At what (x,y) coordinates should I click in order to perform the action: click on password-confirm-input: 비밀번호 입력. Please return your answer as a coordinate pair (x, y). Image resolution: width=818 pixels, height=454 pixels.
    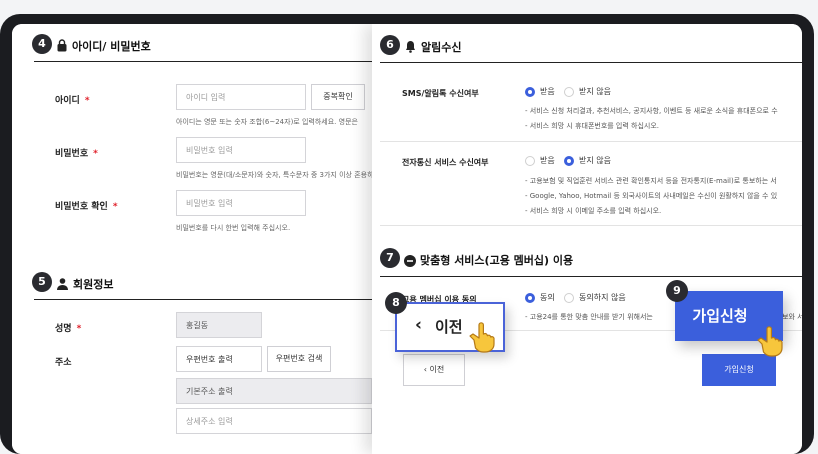
    Looking at the image, I should click on (241, 203).